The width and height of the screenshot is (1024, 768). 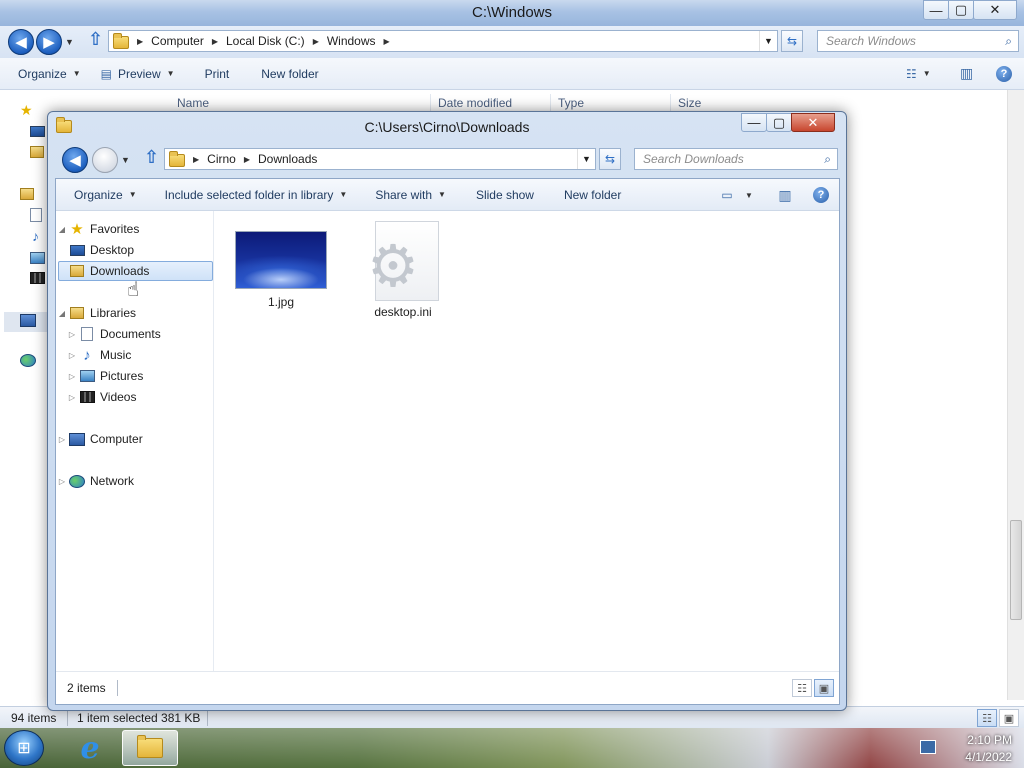 I want to click on taskbar-internet-explorer: e, so click(x=90, y=748).